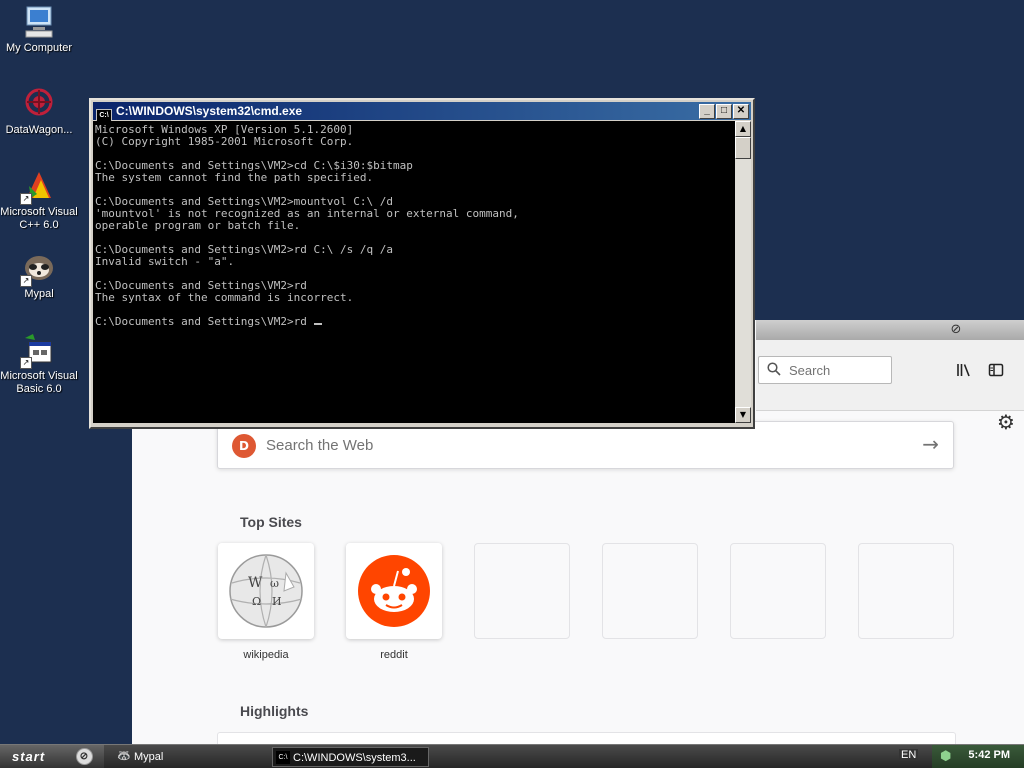  What do you see at coordinates (224, 141) in the screenshot?
I see `cmd-line: (C) Copyright 1985-2001 Microsoft Corp.` at bounding box center [224, 141].